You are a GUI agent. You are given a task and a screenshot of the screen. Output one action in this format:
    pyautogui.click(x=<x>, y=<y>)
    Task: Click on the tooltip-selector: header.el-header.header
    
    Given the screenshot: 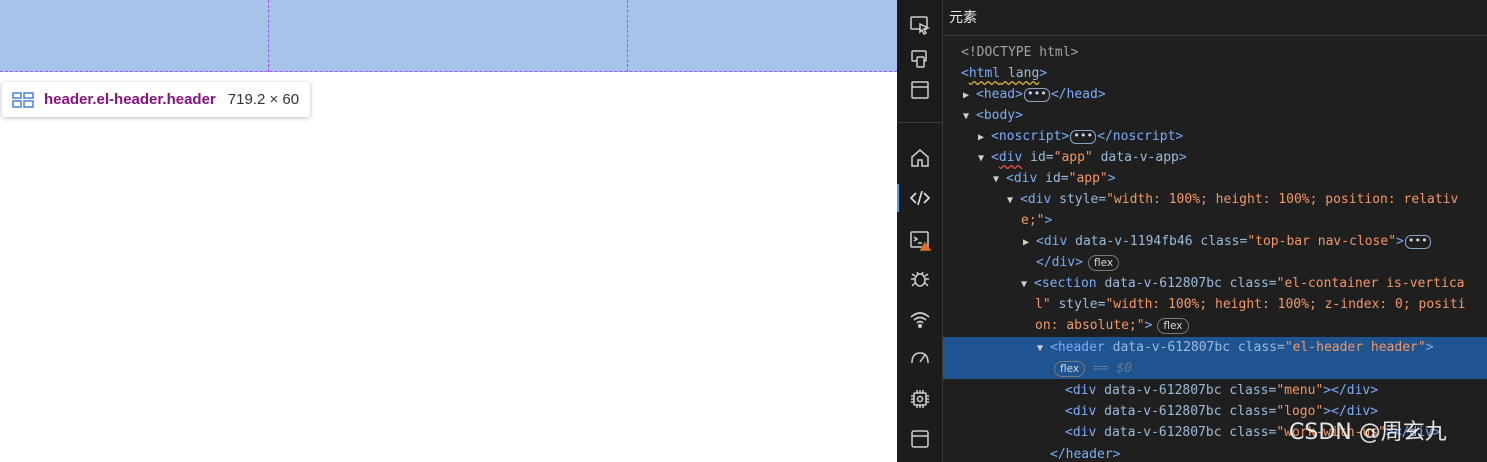 What is the action you would take?
    pyautogui.click(x=130, y=99)
    